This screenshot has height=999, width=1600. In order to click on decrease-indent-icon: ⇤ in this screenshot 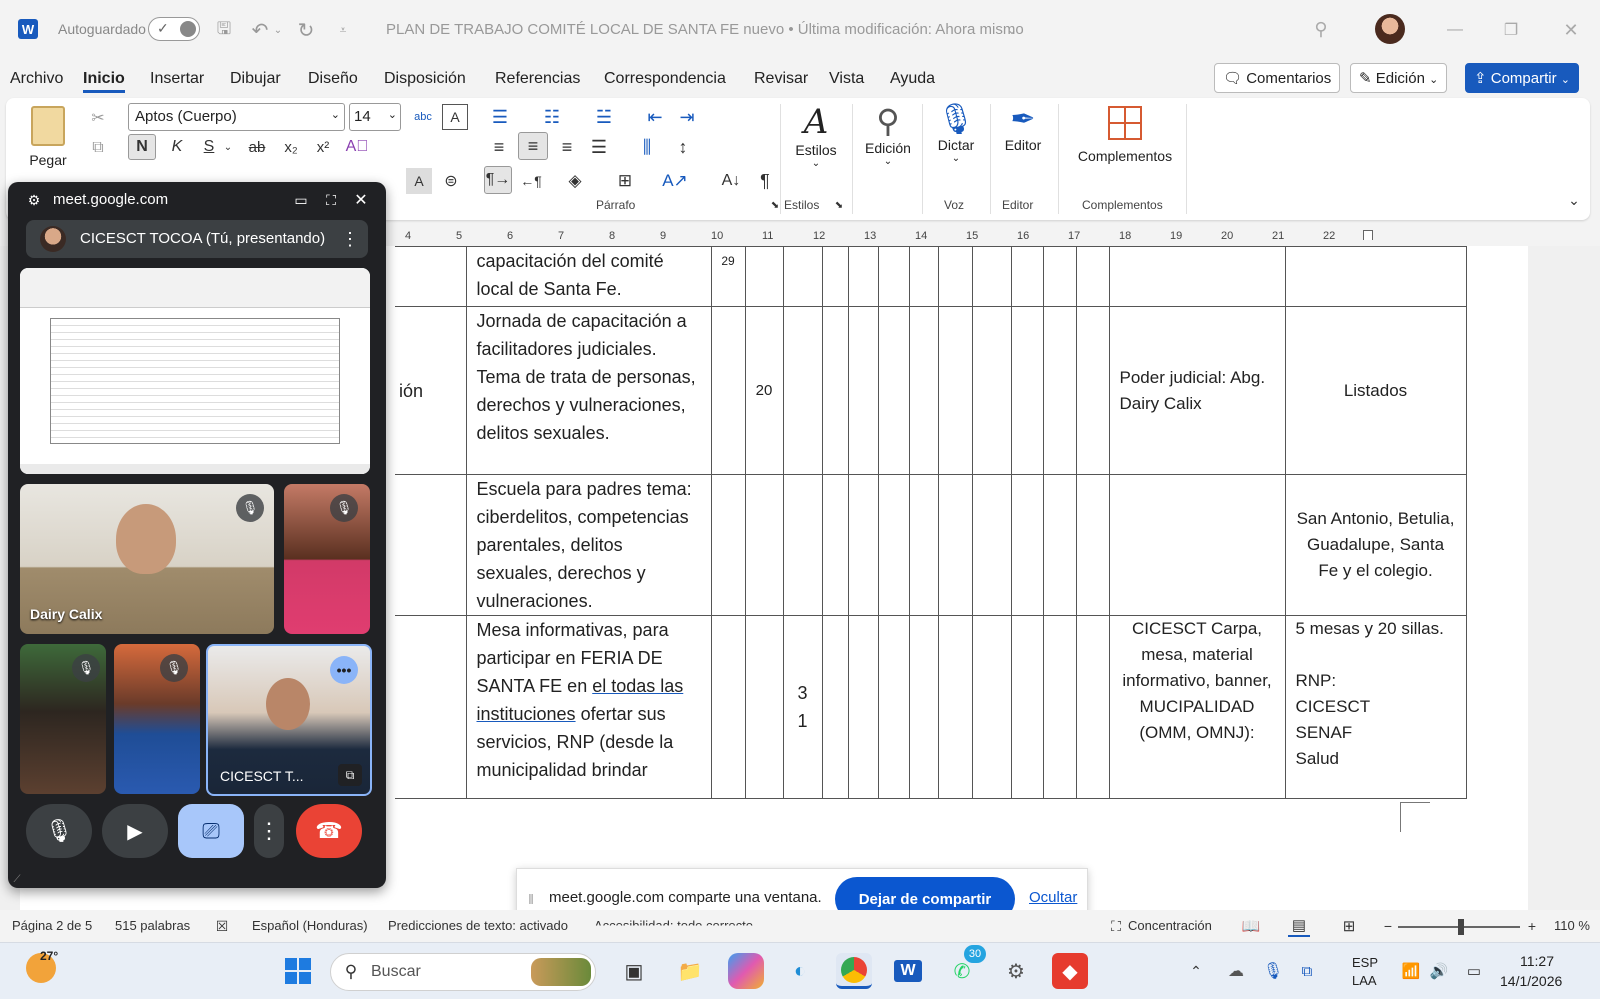, I will do `click(655, 117)`.